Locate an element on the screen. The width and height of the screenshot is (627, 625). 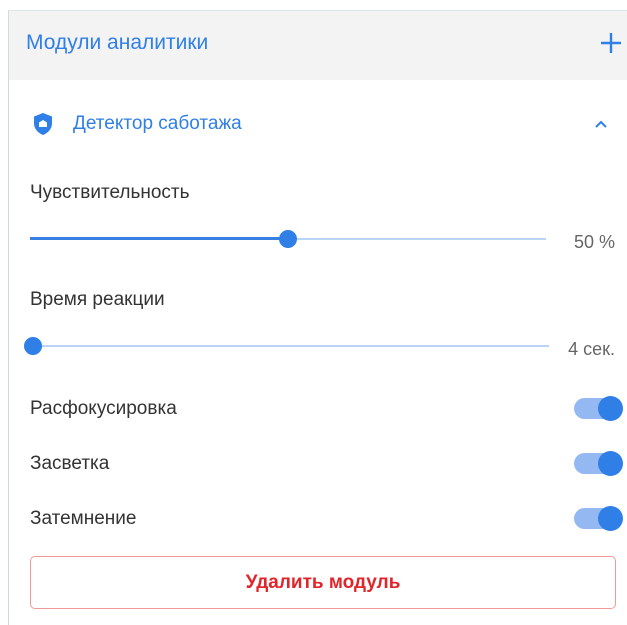
reaction-time-label: Время реакции is located at coordinates (97, 299).